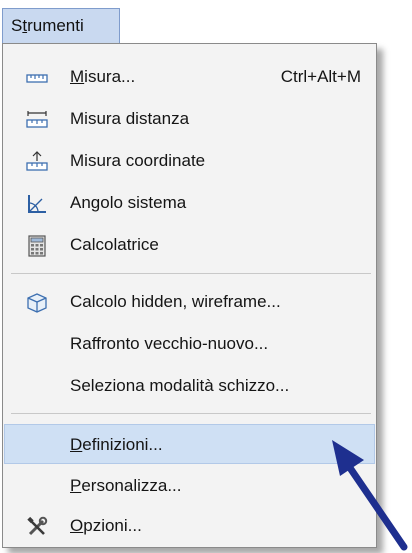 Image resolution: width=412 pixels, height=553 pixels. What do you see at coordinates (37, 119) in the screenshot?
I see `ruler-distance-icon` at bounding box center [37, 119].